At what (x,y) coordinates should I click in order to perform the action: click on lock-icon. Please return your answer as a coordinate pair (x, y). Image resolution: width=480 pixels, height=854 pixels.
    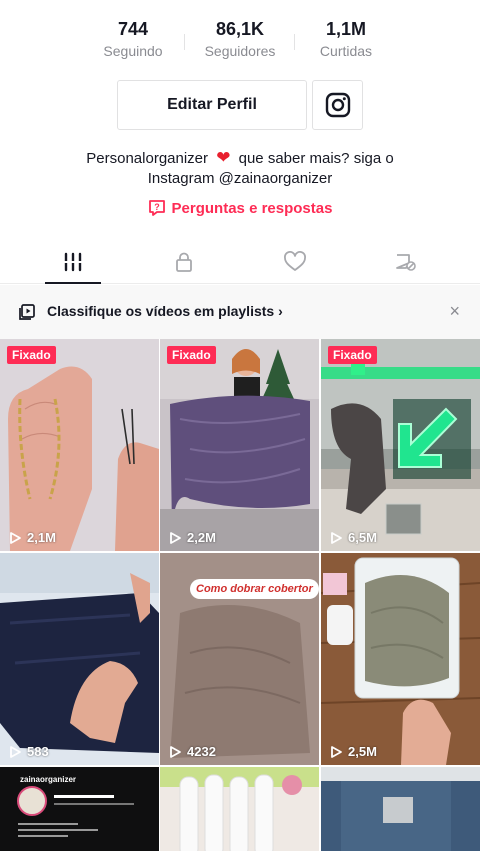
    Looking at the image, I should click on (184, 262).